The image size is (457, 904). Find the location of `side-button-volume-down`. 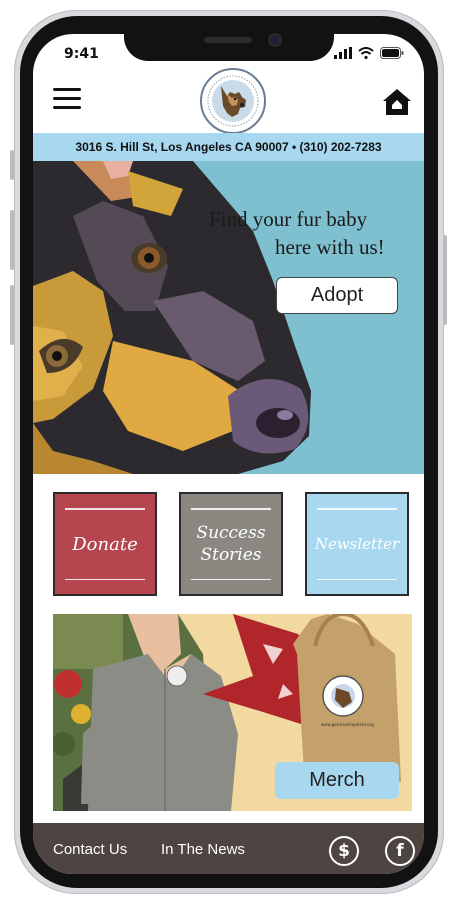

side-button-volume-down is located at coordinates (12, 315).